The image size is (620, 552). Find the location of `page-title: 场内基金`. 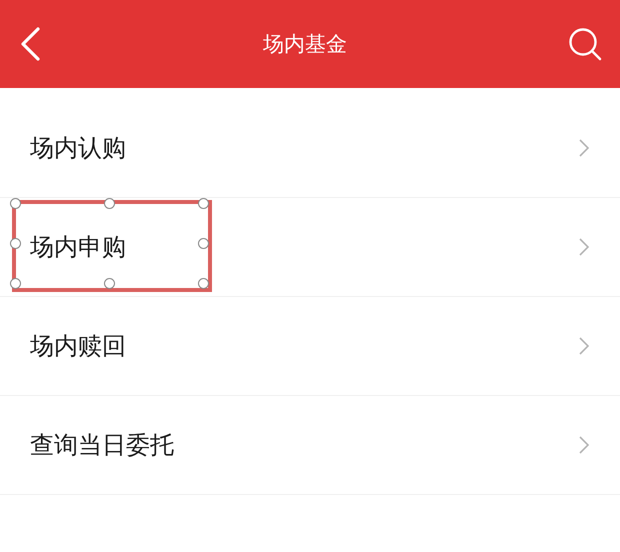

page-title: 场内基金 is located at coordinates (305, 44).